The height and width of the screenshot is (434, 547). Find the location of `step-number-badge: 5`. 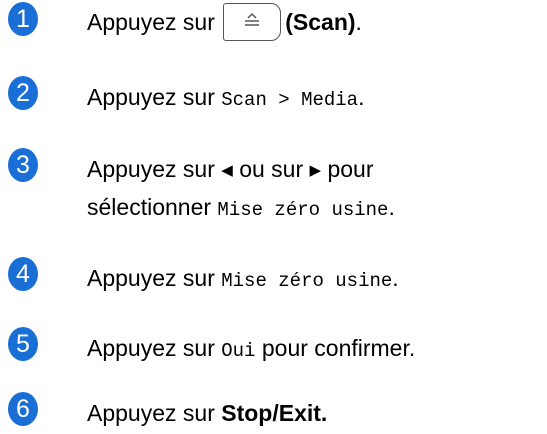

step-number-badge: 5 is located at coordinates (23, 344).